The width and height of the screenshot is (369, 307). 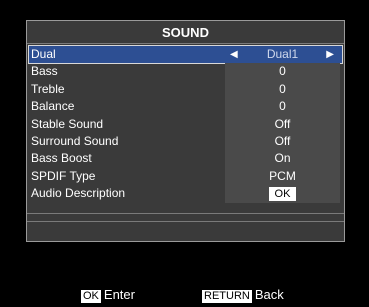 What do you see at coordinates (185, 54) in the screenshot?
I see `menu-row-dual: Dual ◀ Dual1 ▶` at bounding box center [185, 54].